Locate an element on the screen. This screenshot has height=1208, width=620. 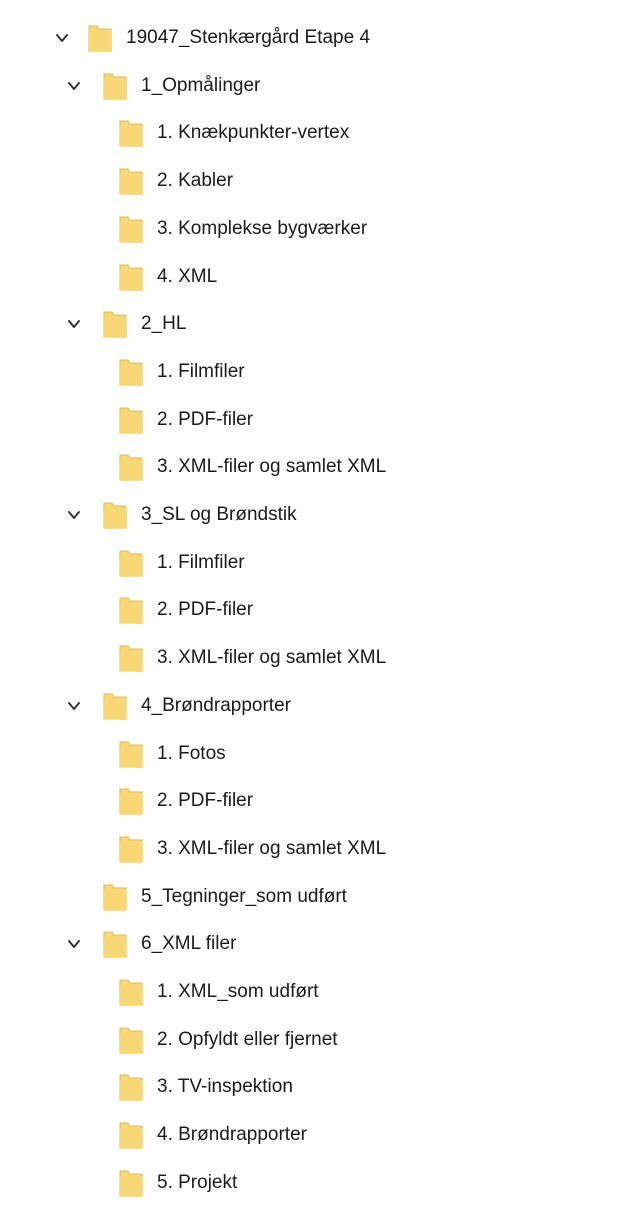
tree-item-label: 3. Komplekse bygværker is located at coordinates (262, 228).